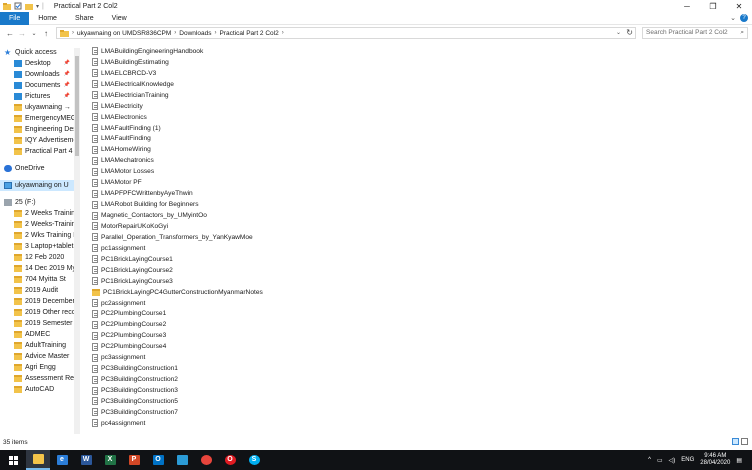  Describe the element at coordinates (292, 73) in the screenshot. I see `file-item: LMAELCBRCD-V3` at that location.